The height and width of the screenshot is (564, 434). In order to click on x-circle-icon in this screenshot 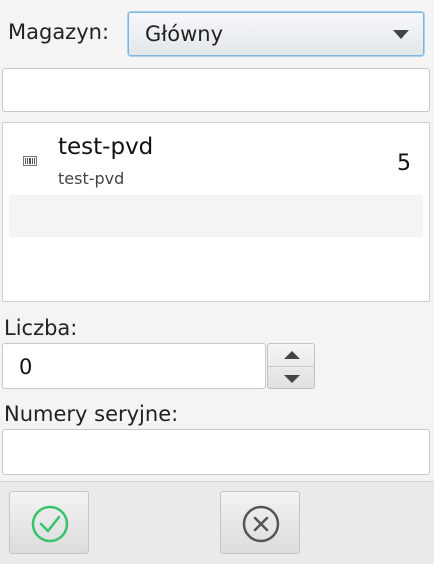, I will do `click(261, 524)`.